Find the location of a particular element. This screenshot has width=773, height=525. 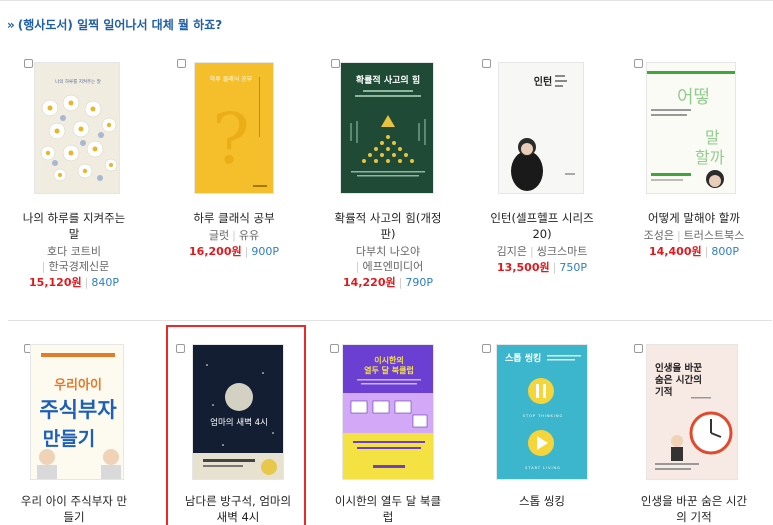

book-author: 김지은 is located at coordinates (512, 251).